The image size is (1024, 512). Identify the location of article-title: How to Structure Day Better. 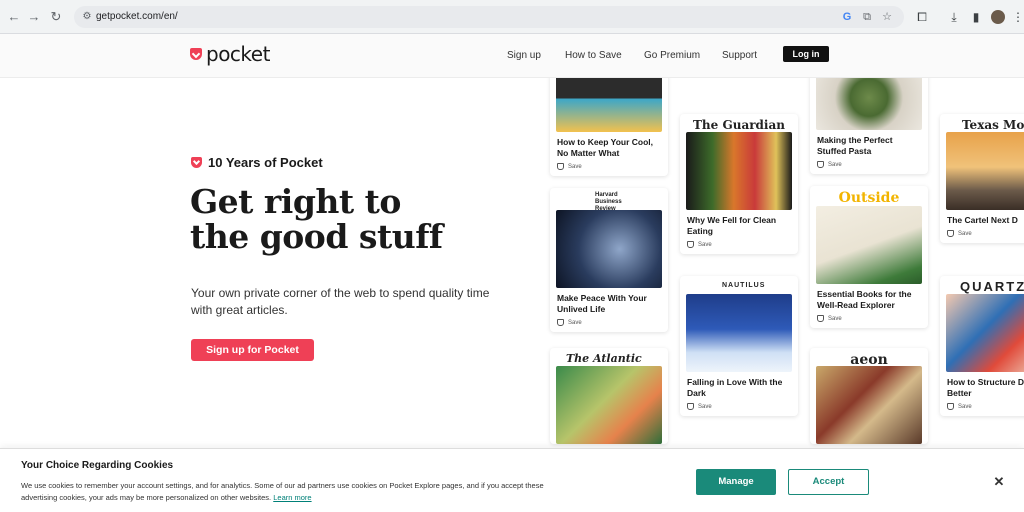
(985, 387).